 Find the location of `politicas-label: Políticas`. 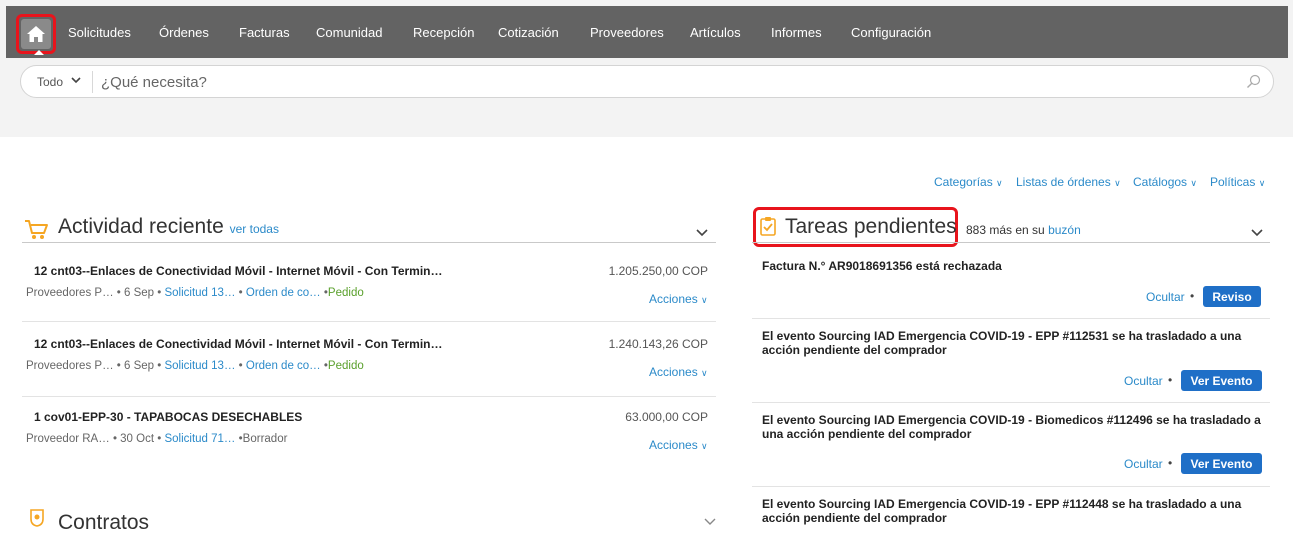

politicas-label: Políticas is located at coordinates (1233, 182).